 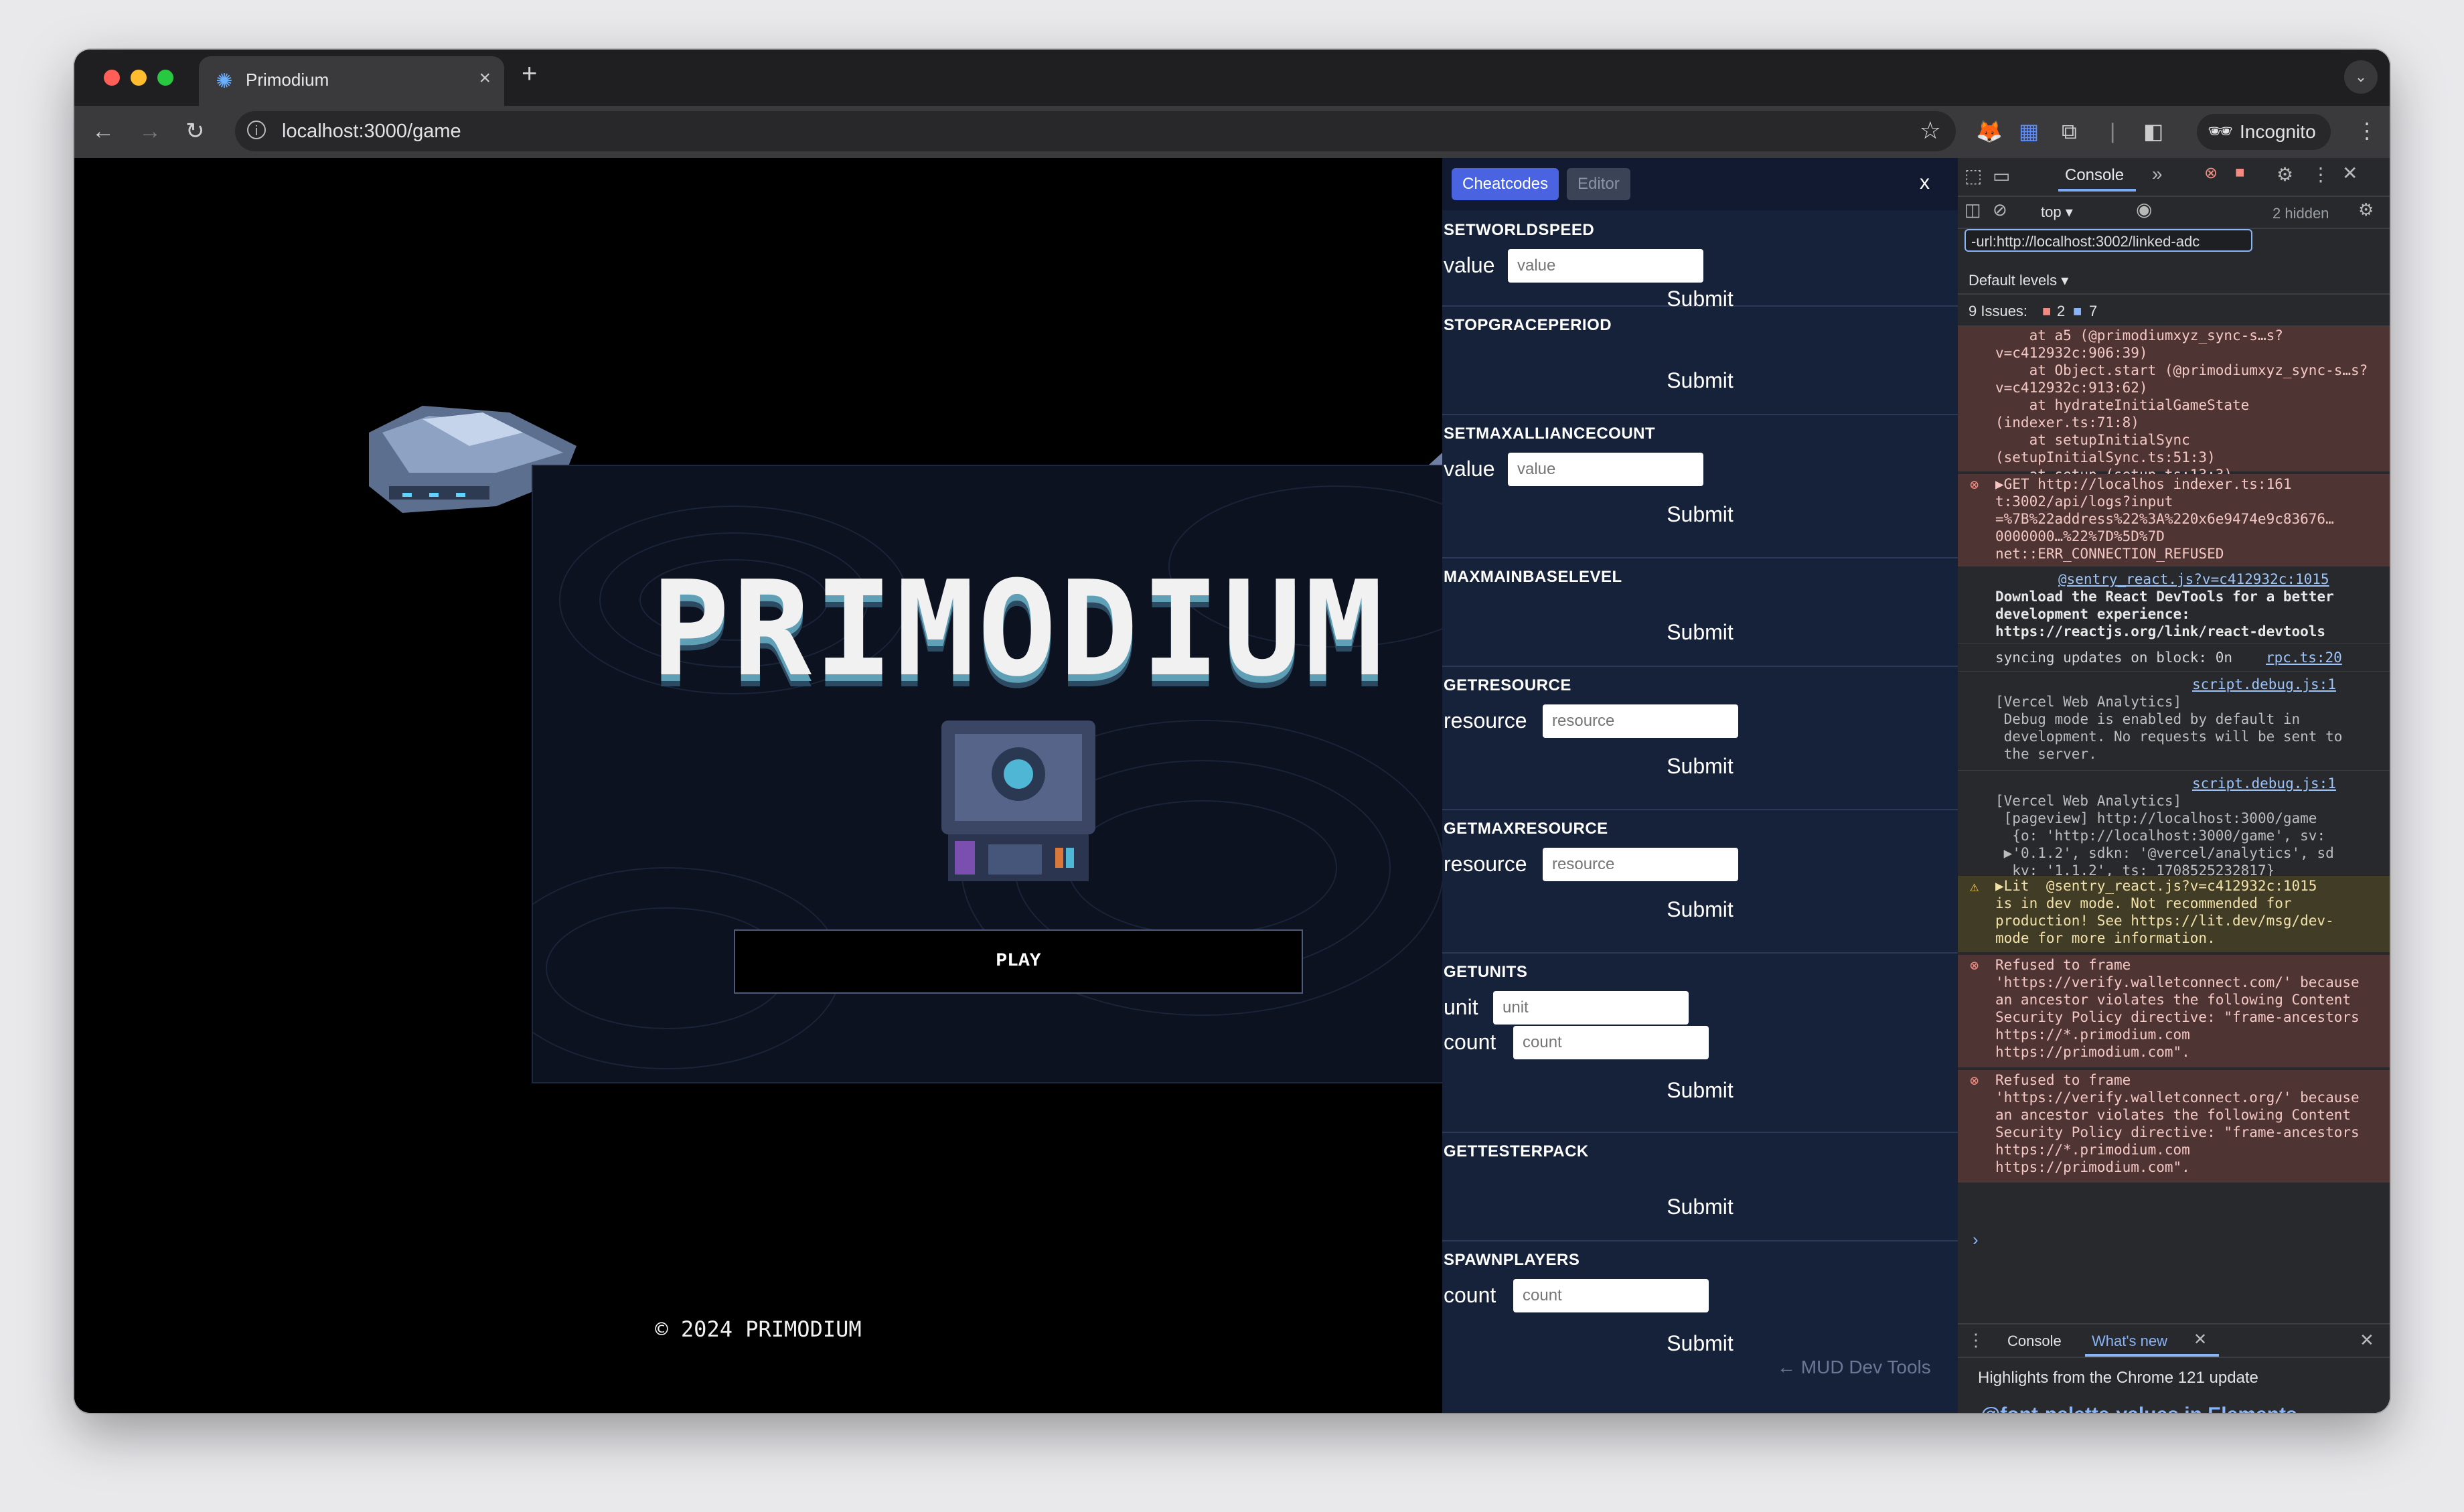 What do you see at coordinates (1605, 266) in the screenshot?
I see `worldspeed-value-input` at bounding box center [1605, 266].